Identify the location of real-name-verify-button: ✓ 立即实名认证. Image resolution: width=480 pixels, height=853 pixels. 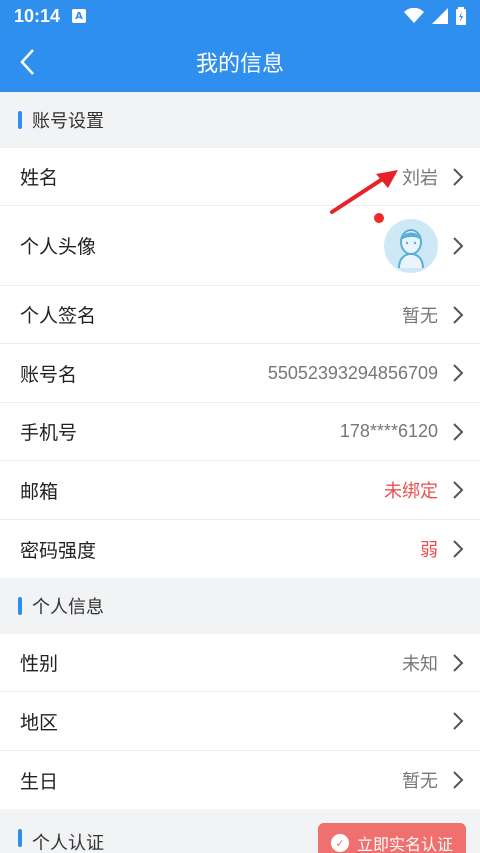
(392, 838).